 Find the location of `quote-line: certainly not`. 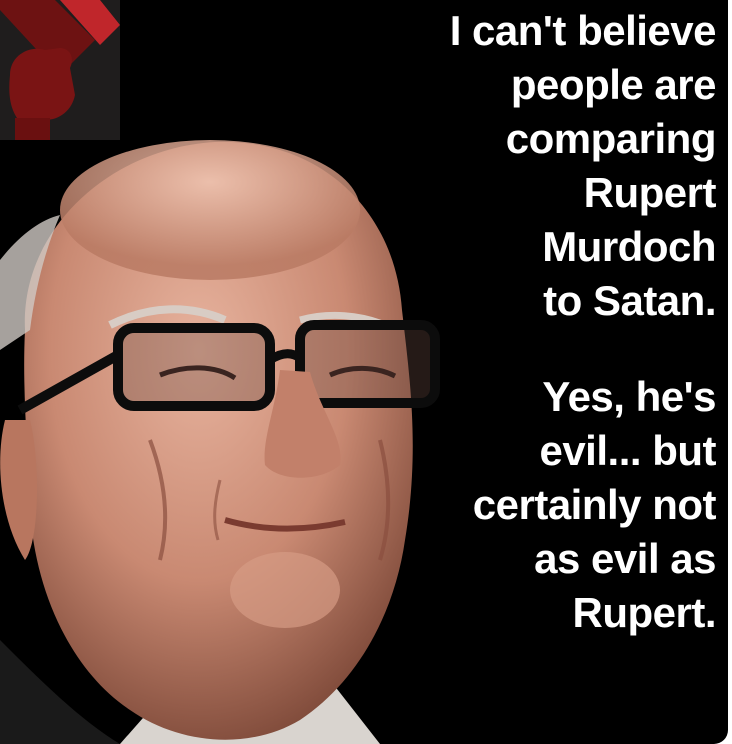

quote-line: certainly not is located at coordinates (594, 504).